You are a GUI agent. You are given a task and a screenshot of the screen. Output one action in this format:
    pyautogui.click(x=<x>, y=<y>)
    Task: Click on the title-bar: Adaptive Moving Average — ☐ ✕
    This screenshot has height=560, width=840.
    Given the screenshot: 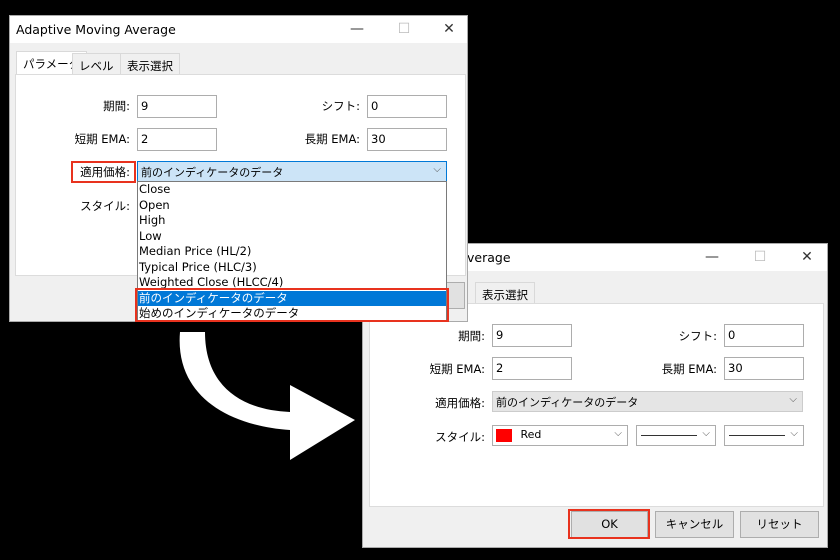 What is the action you would take?
    pyautogui.click(x=238, y=29)
    